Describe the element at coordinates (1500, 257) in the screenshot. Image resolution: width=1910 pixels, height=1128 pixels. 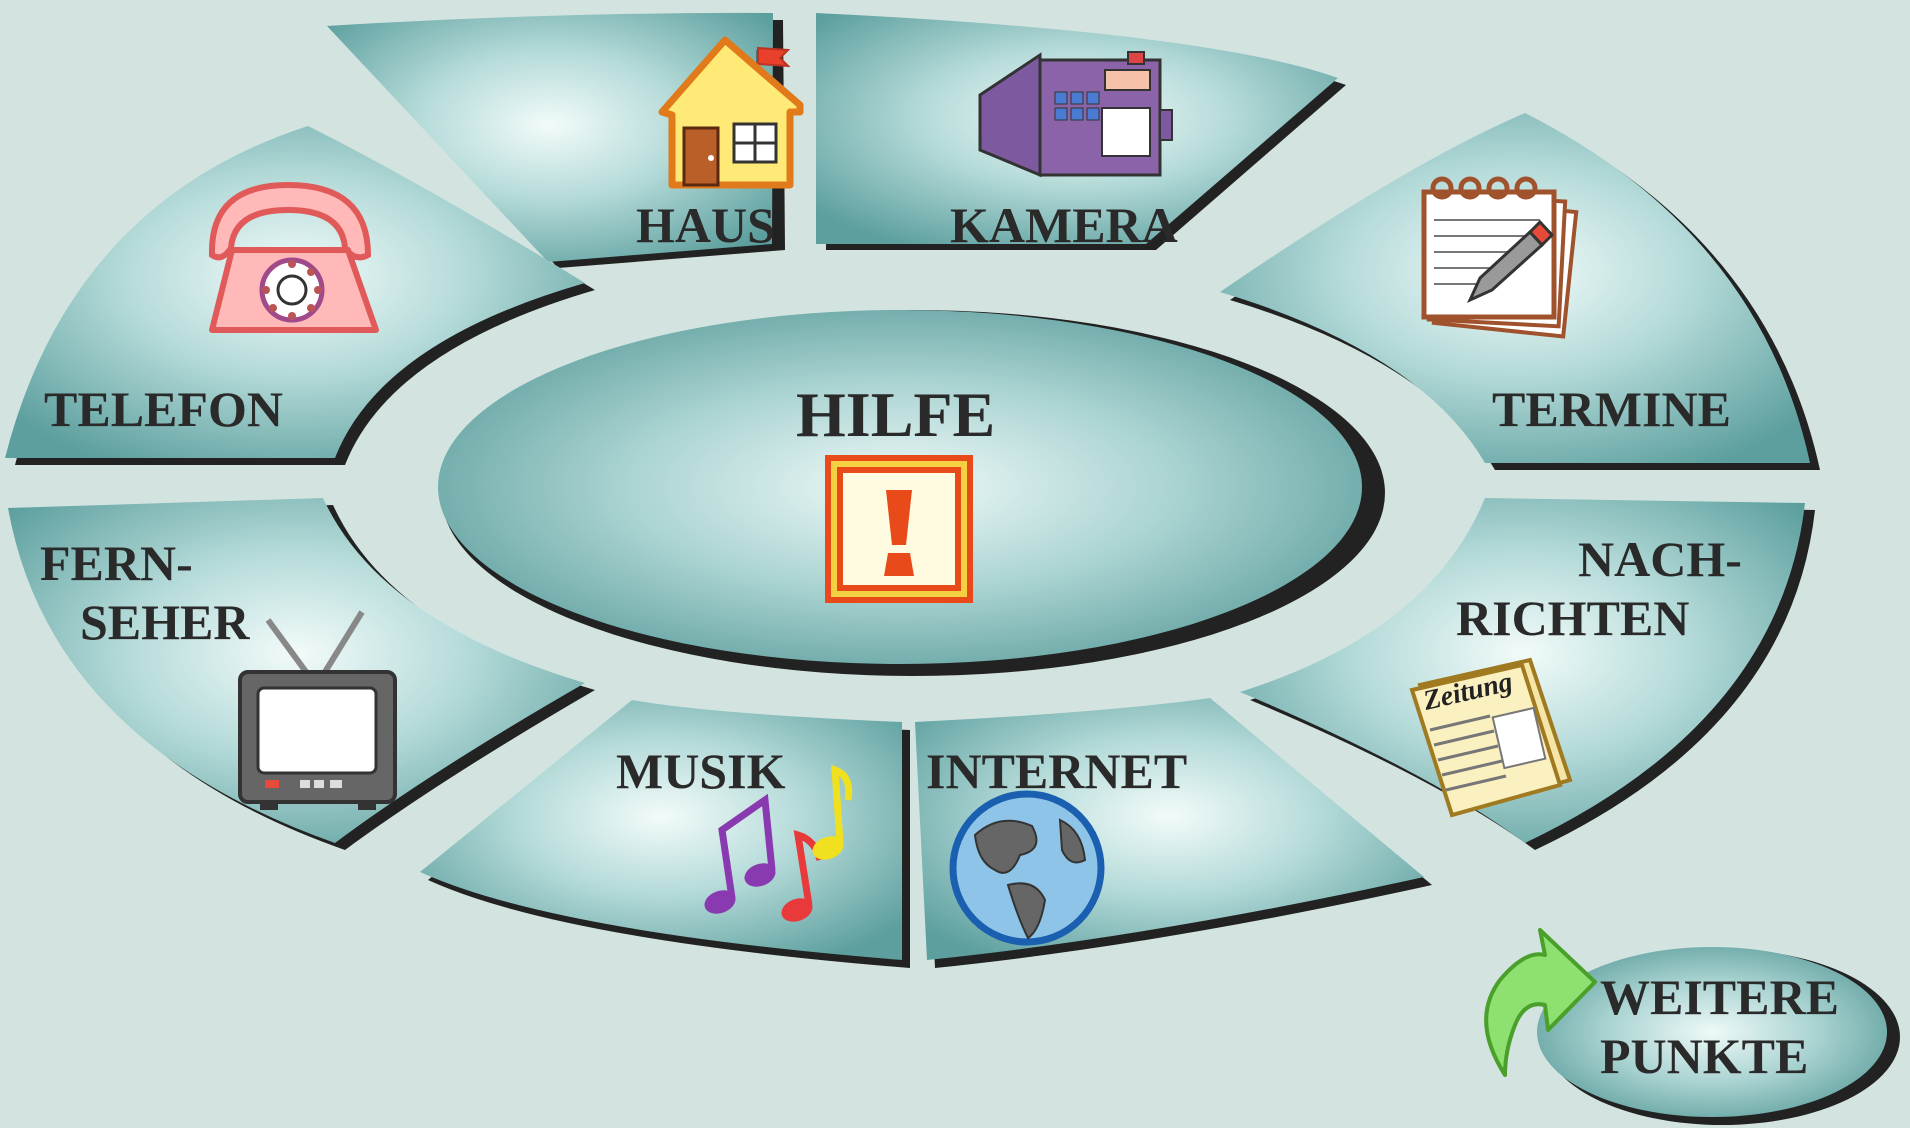
I see `notepad-pencil-icon` at that location.